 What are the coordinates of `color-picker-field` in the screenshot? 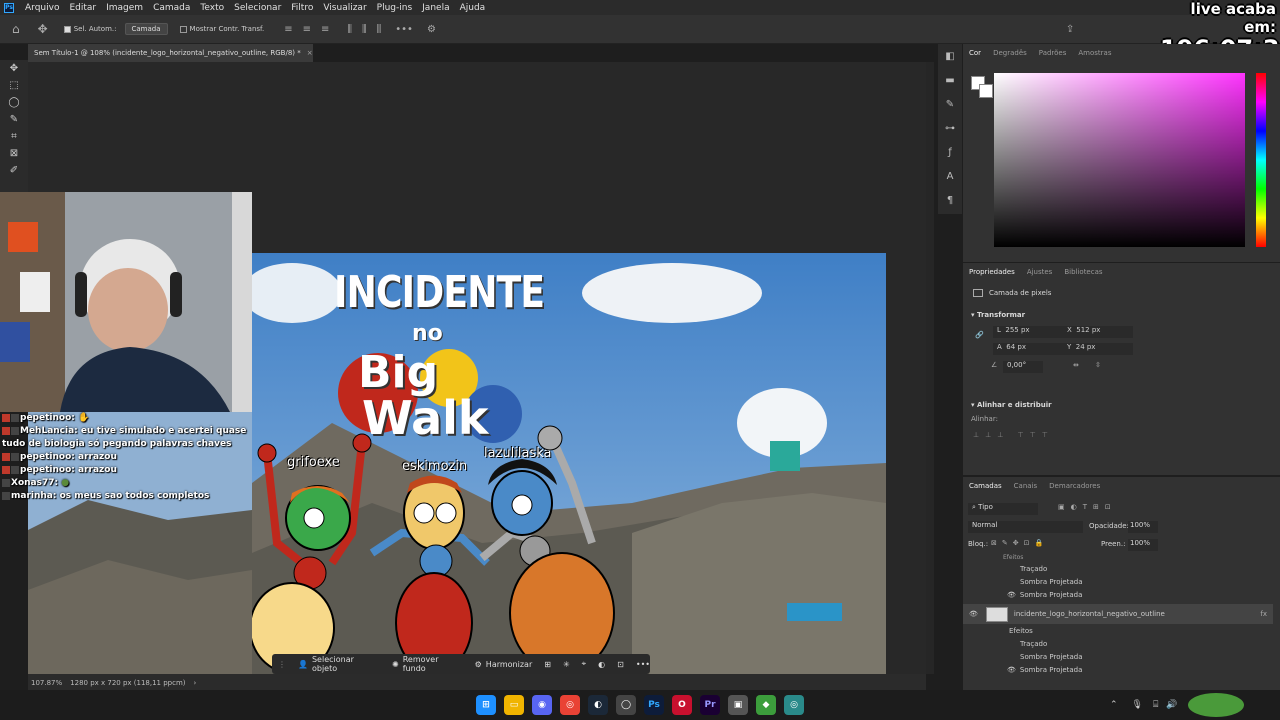 It's located at (1119, 160).